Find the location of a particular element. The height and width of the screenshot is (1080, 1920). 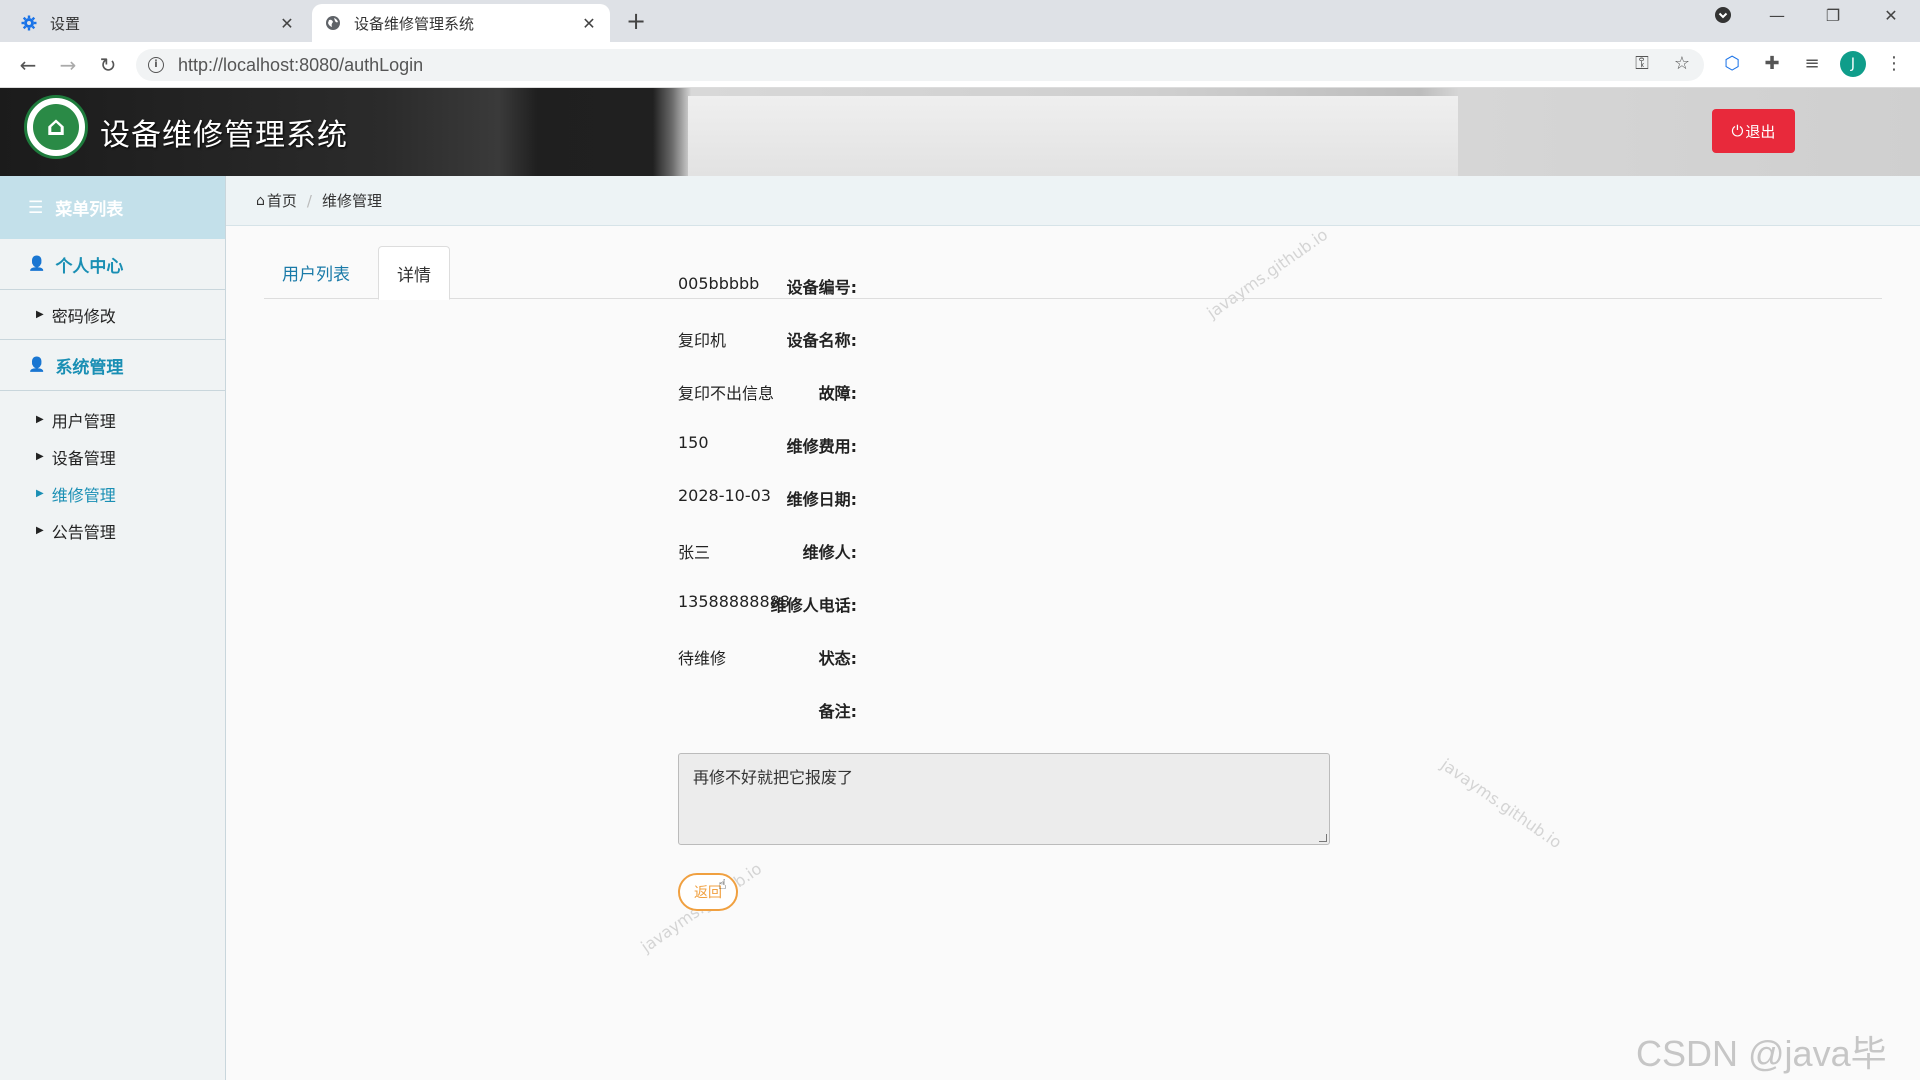

sidebar-item-devices: ▶ 设备管理 is located at coordinates (112, 456).